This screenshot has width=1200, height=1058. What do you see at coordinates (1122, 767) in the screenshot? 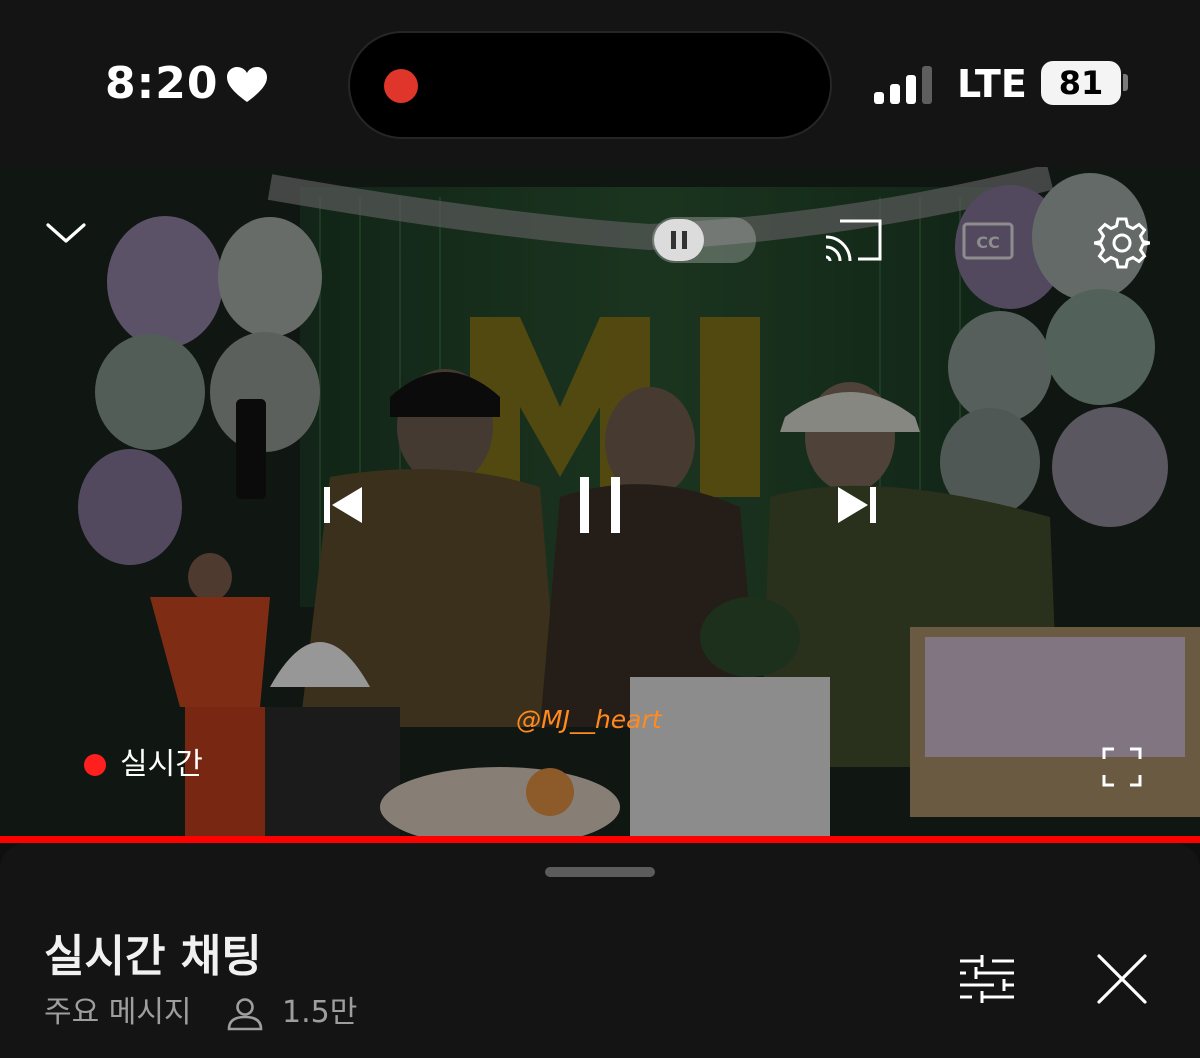
I see `fullscreen-icon` at bounding box center [1122, 767].